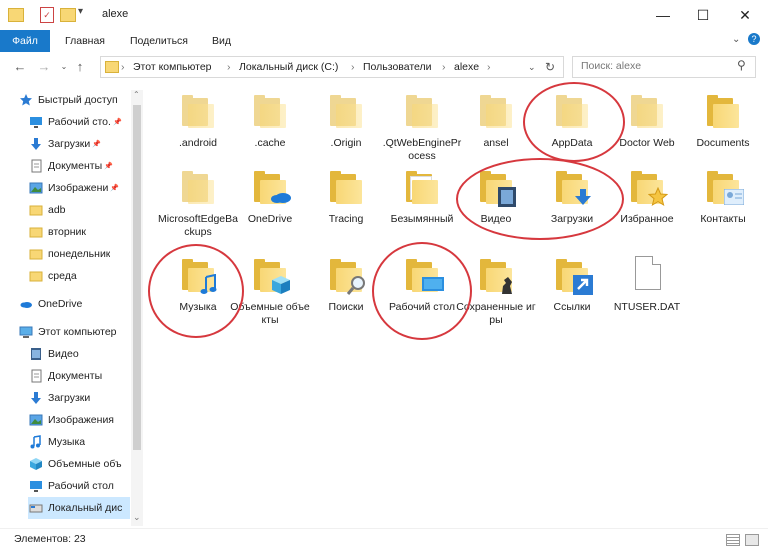 This screenshot has height=551, width=768. Describe the element at coordinates (79, 210) in the screenshot. I see `nav-item-adb: adb` at that location.